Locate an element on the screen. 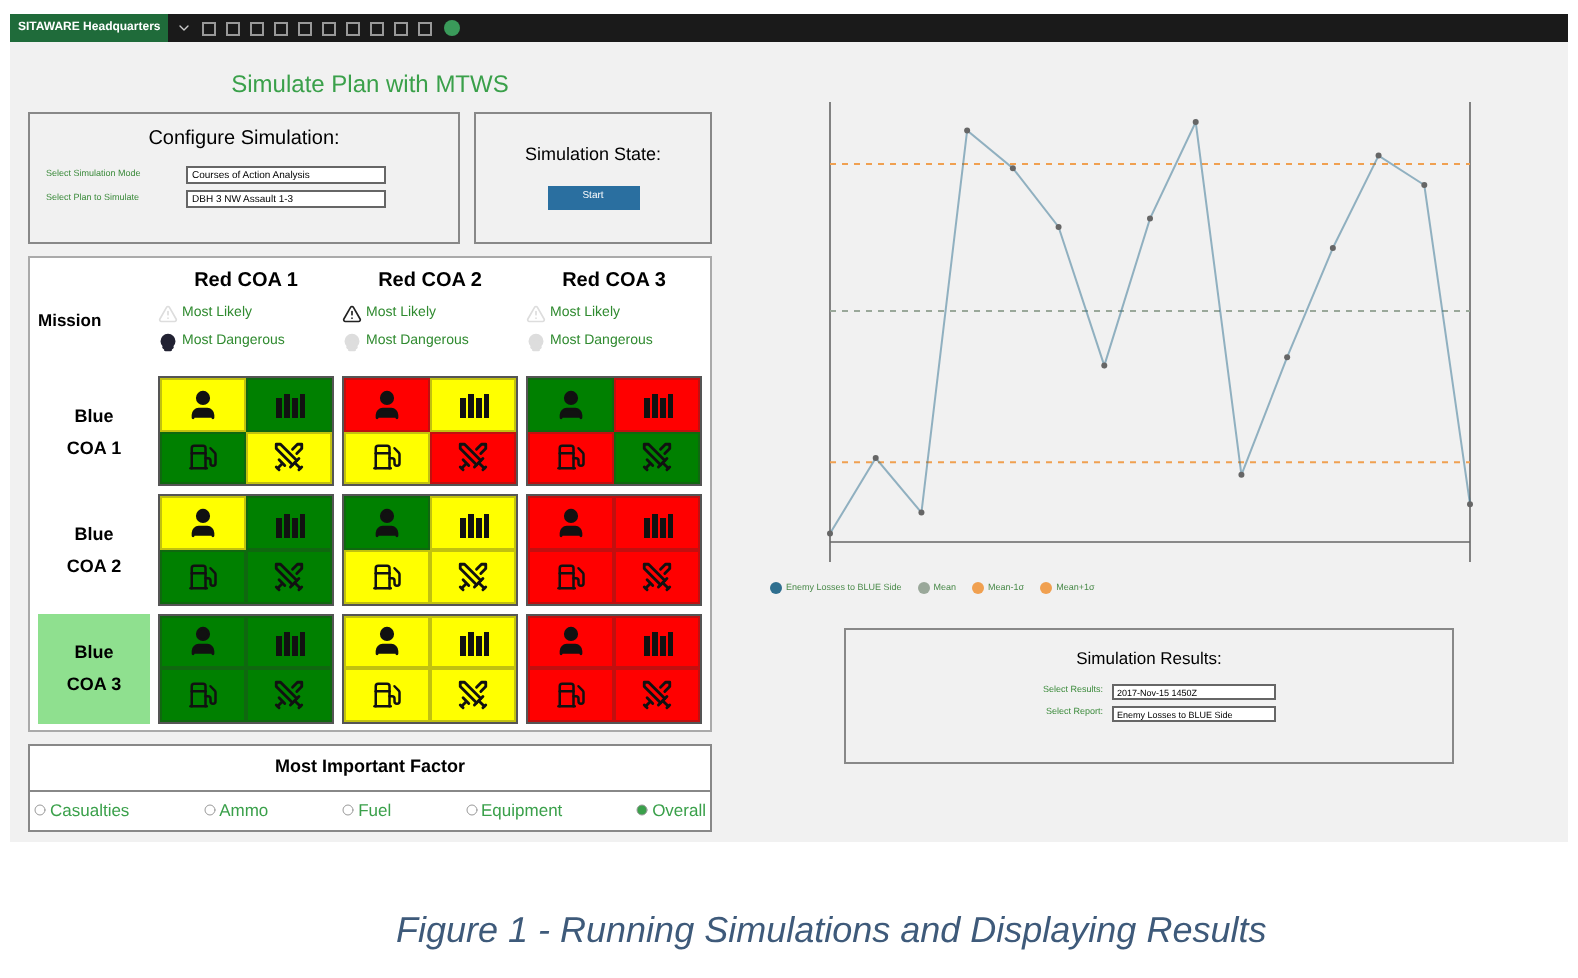 The height and width of the screenshot is (978, 1578). row-heading: Blue COA 3 is located at coordinates (94, 668).